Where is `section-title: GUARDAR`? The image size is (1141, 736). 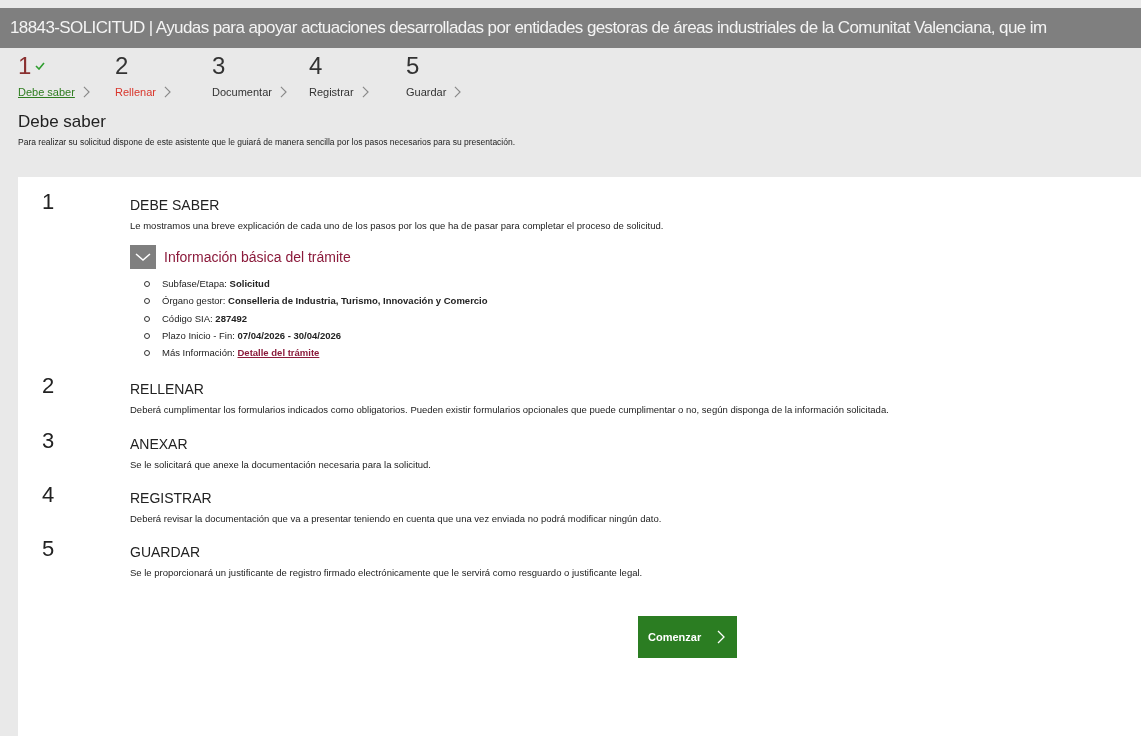
section-title: GUARDAR is located at coordinates (165, 552).